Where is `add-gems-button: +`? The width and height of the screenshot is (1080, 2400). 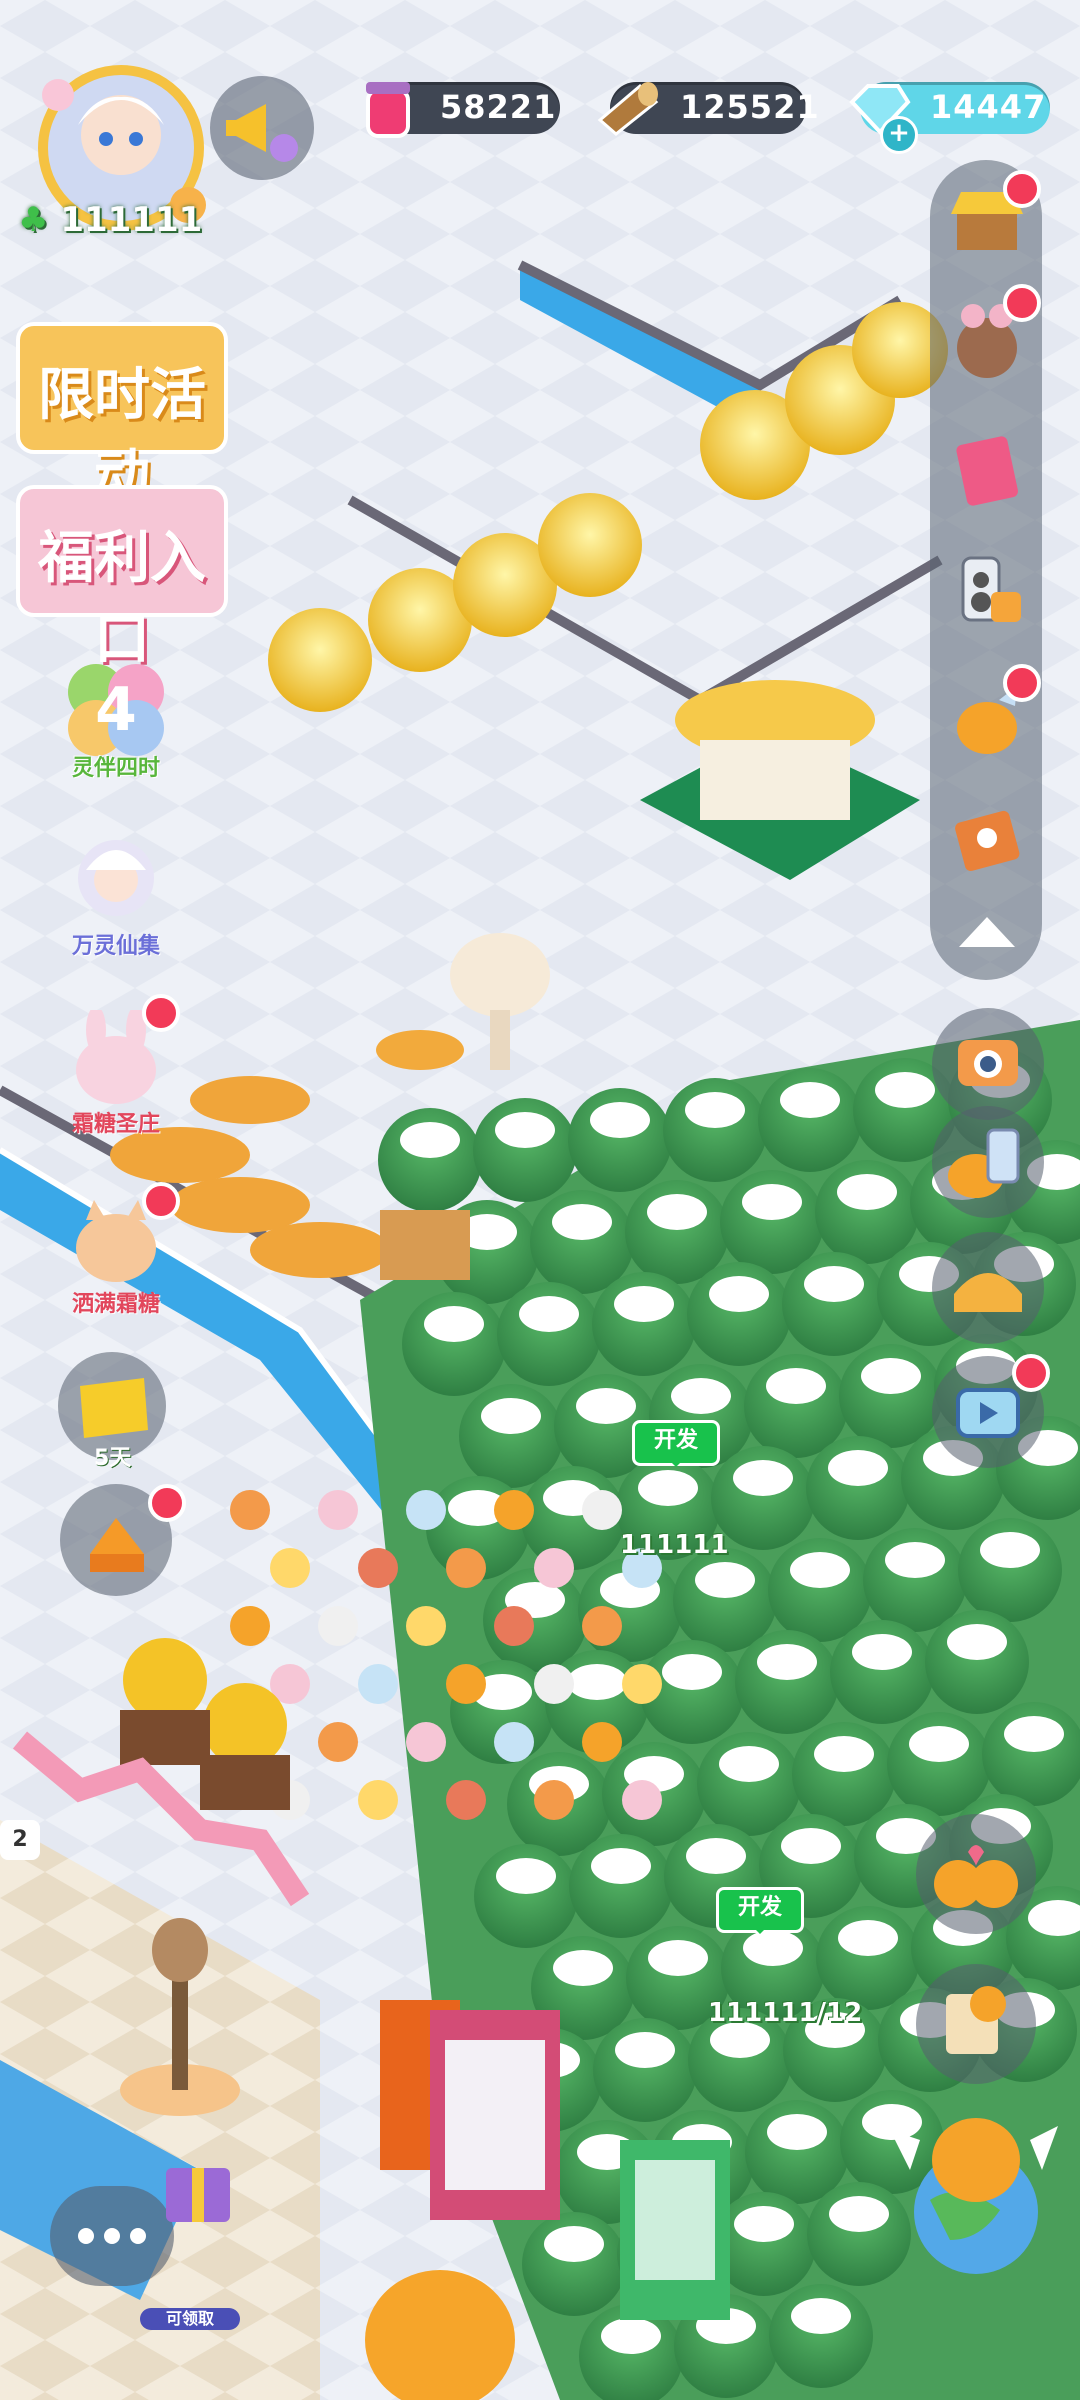
add-gems-button: + is located at coordinates (899, 135).